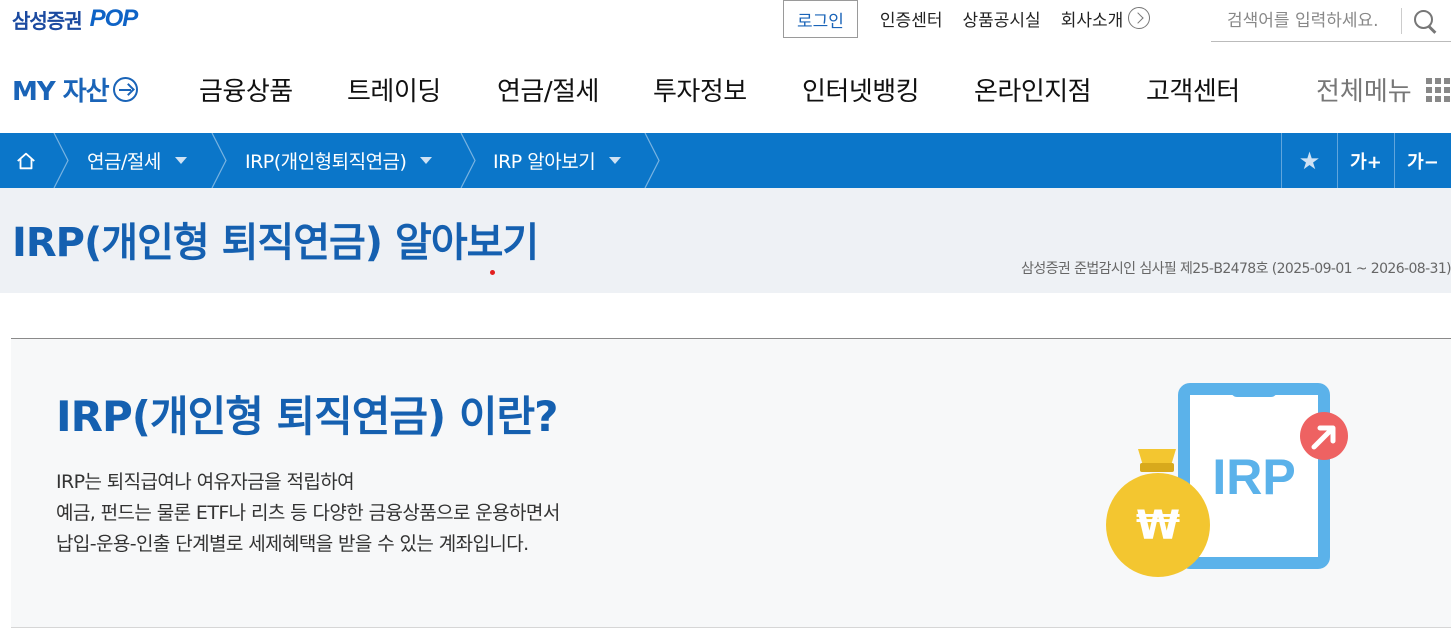 The image size is (1451, 632). I want to click on breadcrumb-label: IRP(개인형퇴직연금), so click(326, 162).